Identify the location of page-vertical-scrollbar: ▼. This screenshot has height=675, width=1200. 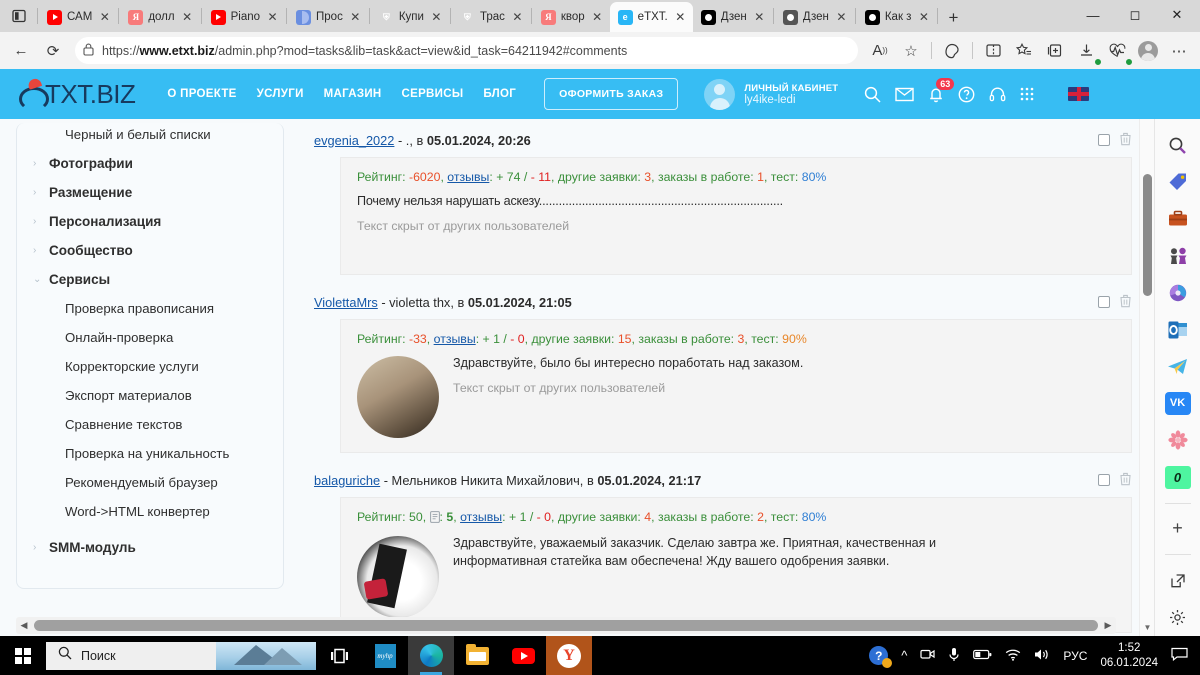
(1146, 377).